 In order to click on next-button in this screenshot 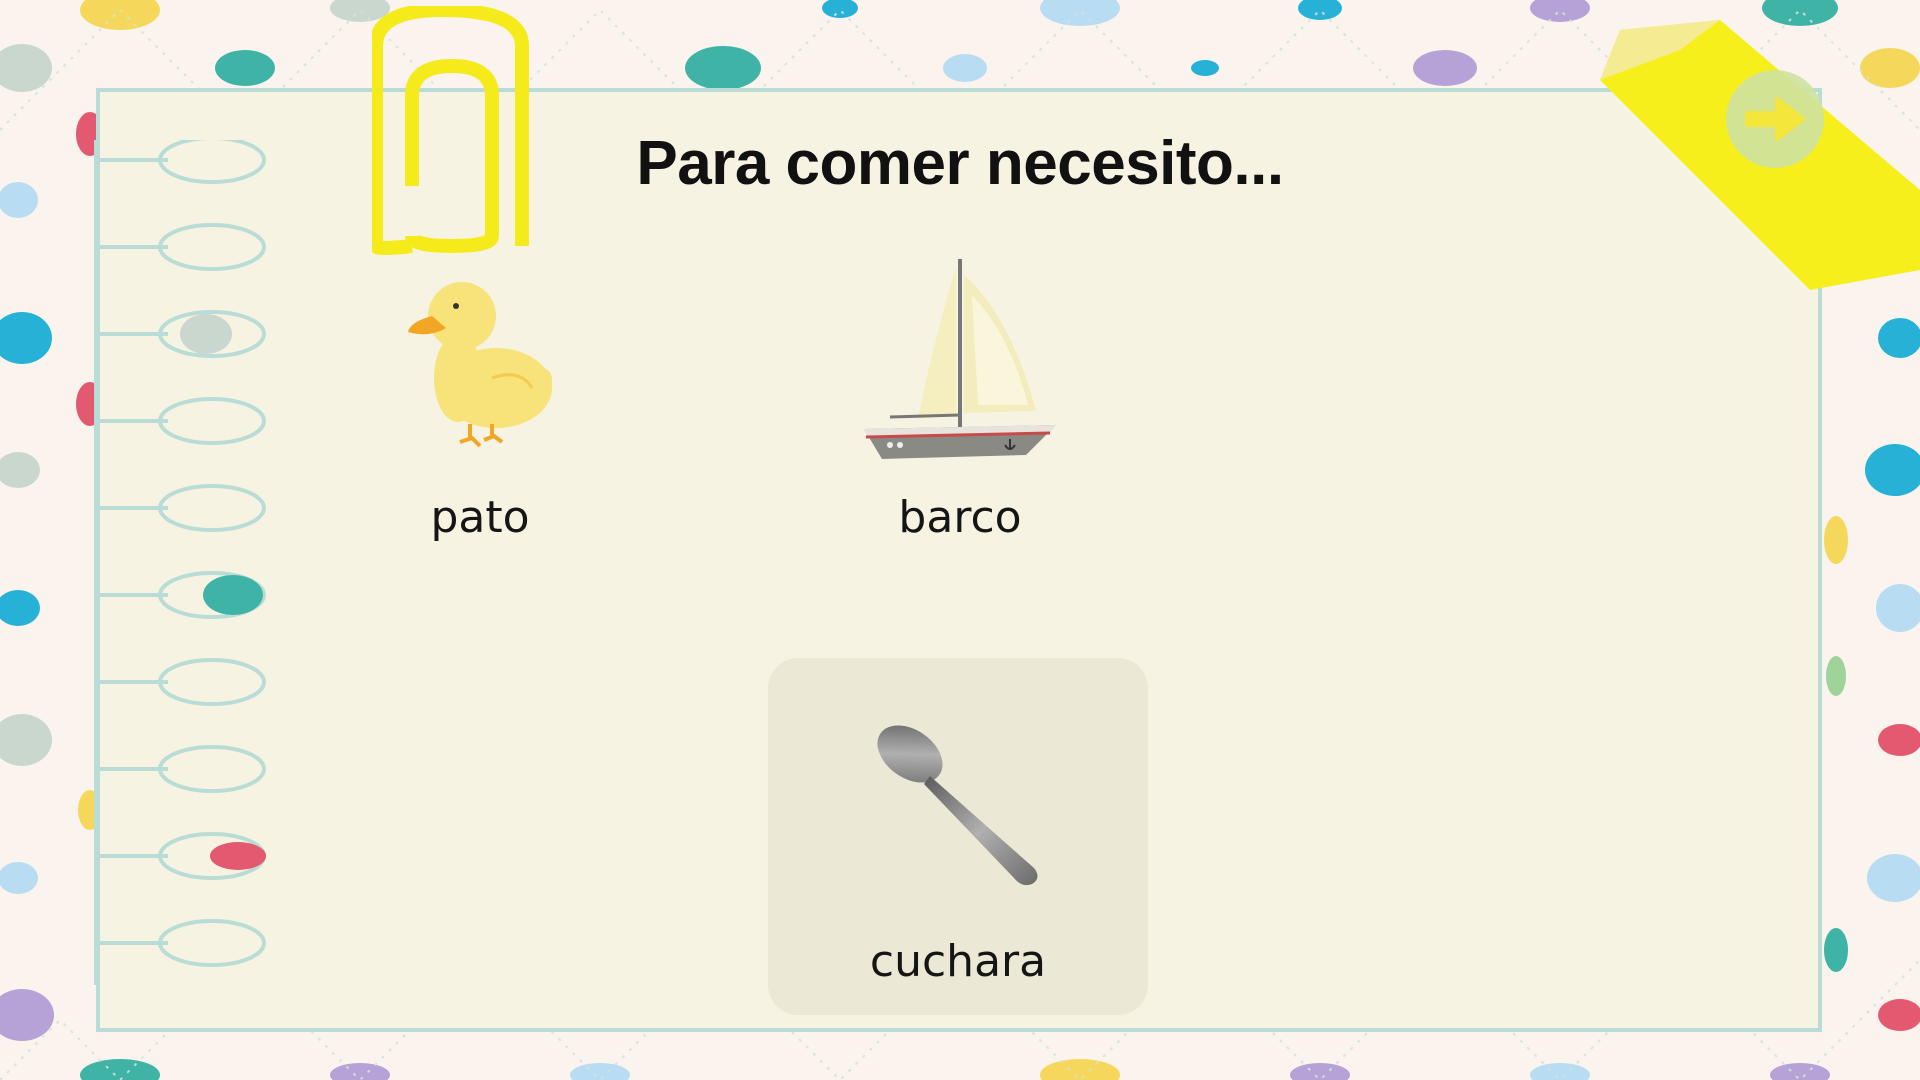, I will do `click(1775, 119)`.